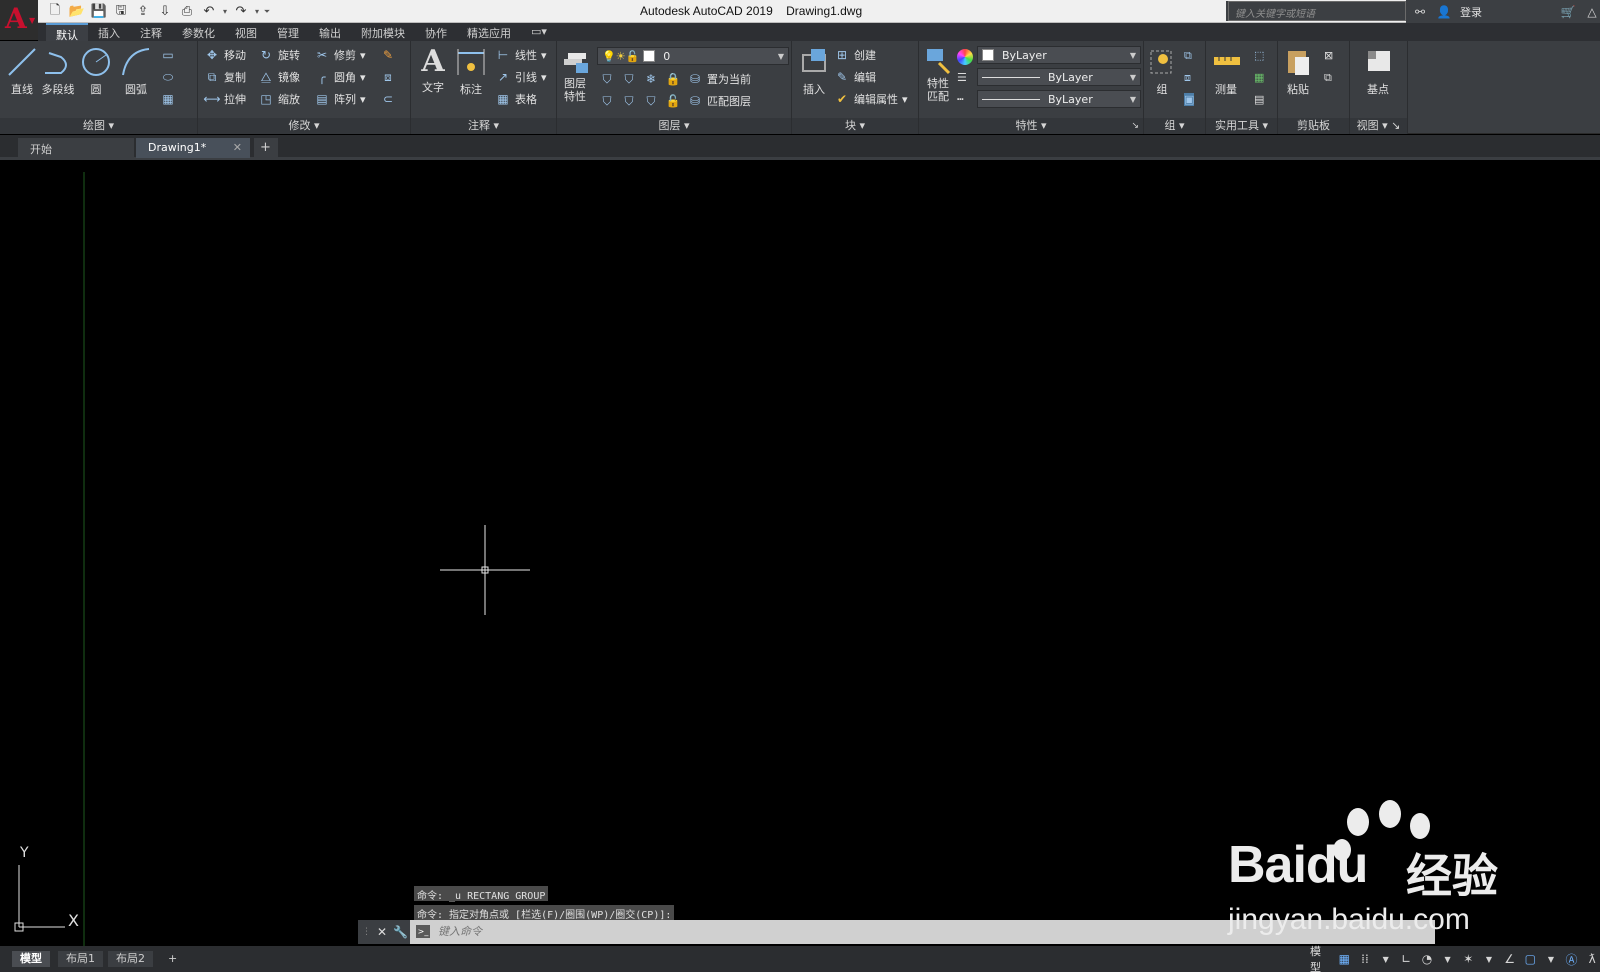 The image size is (1600, 972). I want to click on object-snap-icon: ▢, so click(1530, 959).